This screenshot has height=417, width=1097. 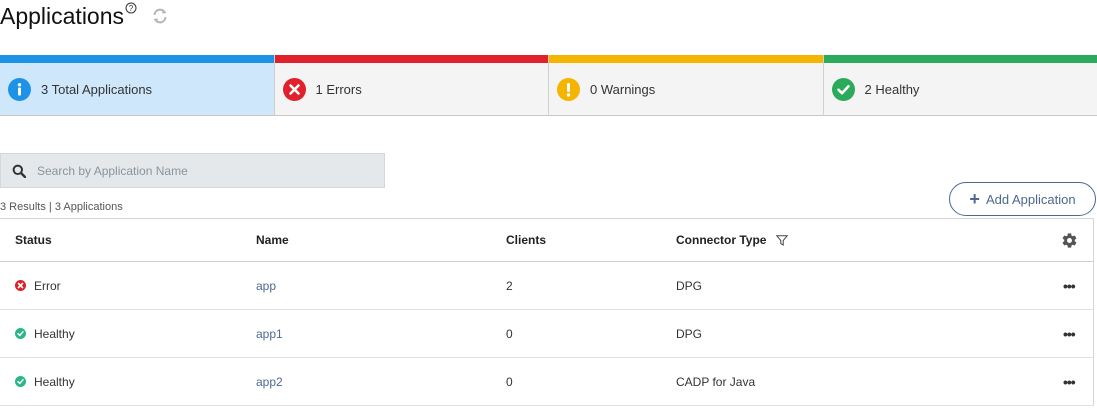 What do you see at coordinates (623, 89) in the screenshot?
I see `summary-label: 0 Warnings` at bounding box center [623, 89].